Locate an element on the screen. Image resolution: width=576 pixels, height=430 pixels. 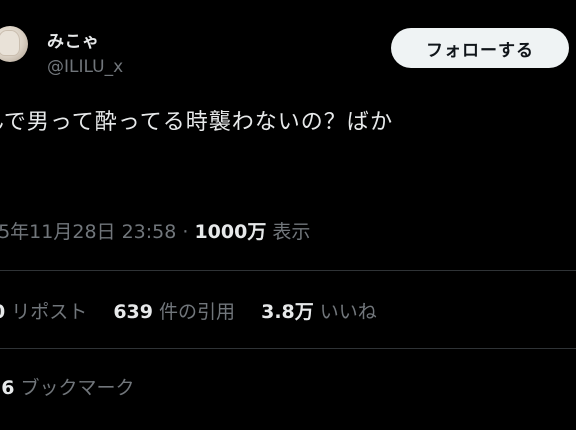
author-handle: @ILILU_x is located at coordinates (85, 67).